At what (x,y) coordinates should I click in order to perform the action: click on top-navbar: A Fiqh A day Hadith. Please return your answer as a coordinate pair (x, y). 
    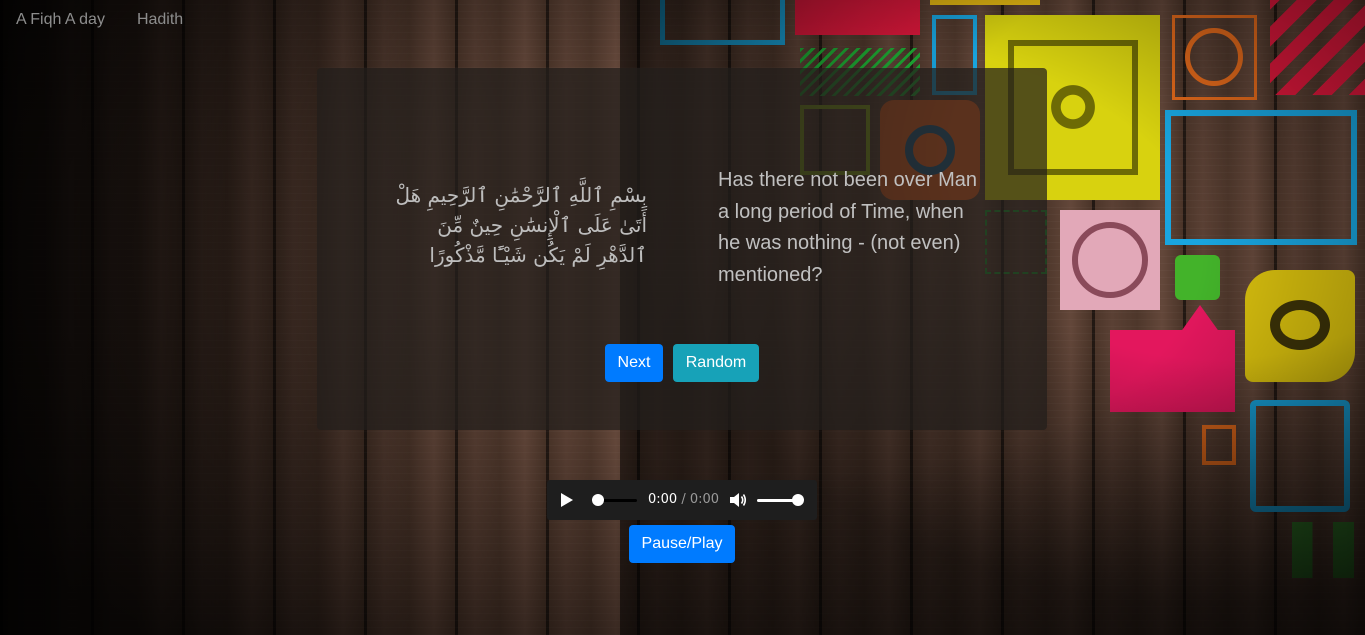
    Looking at the image, I should click on (99, 20).